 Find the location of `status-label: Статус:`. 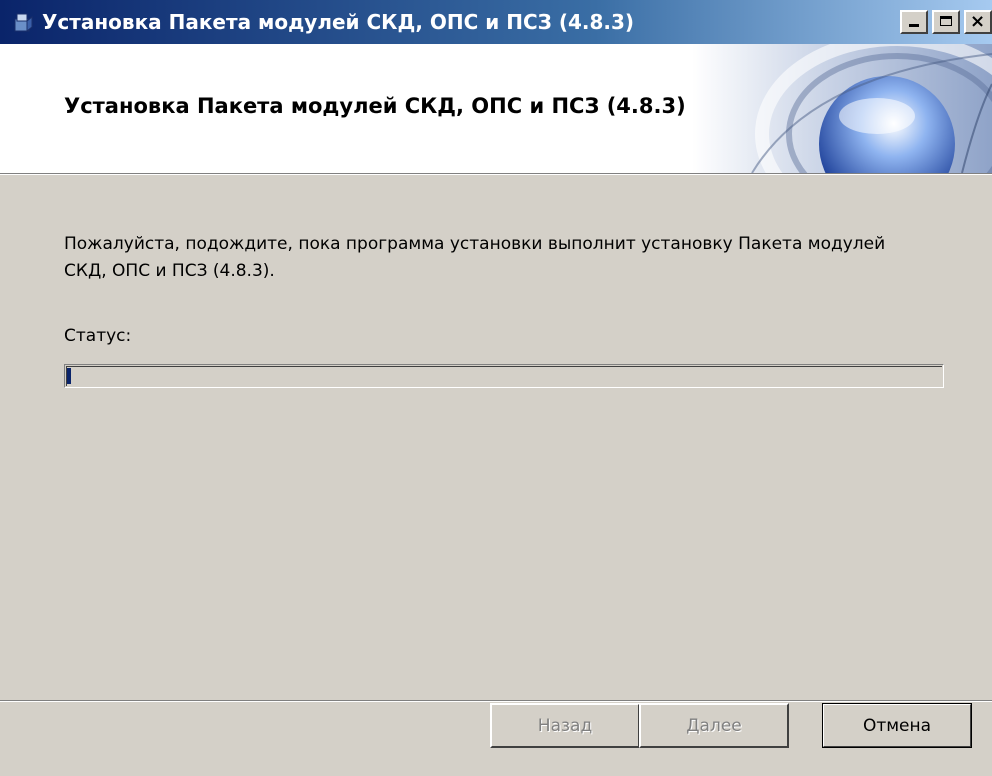

status-label: Статус: is located at coordinates (98, 336).